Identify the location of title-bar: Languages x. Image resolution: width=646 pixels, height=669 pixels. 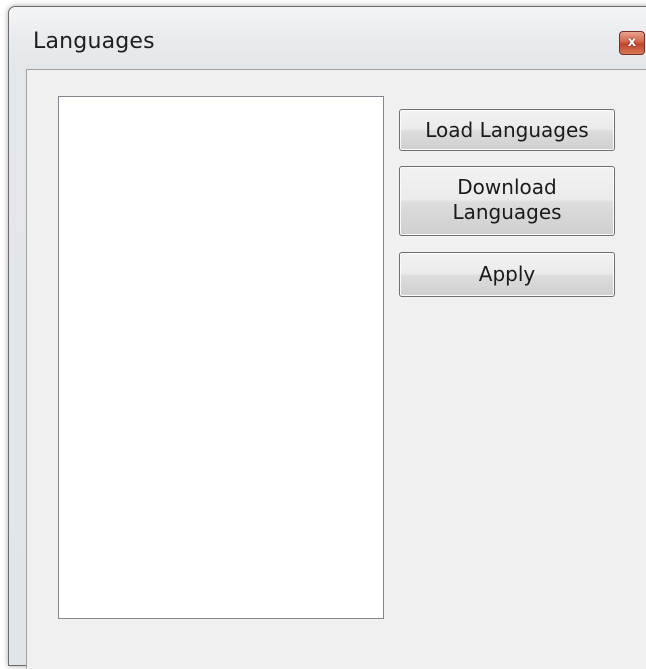
(327, 36).